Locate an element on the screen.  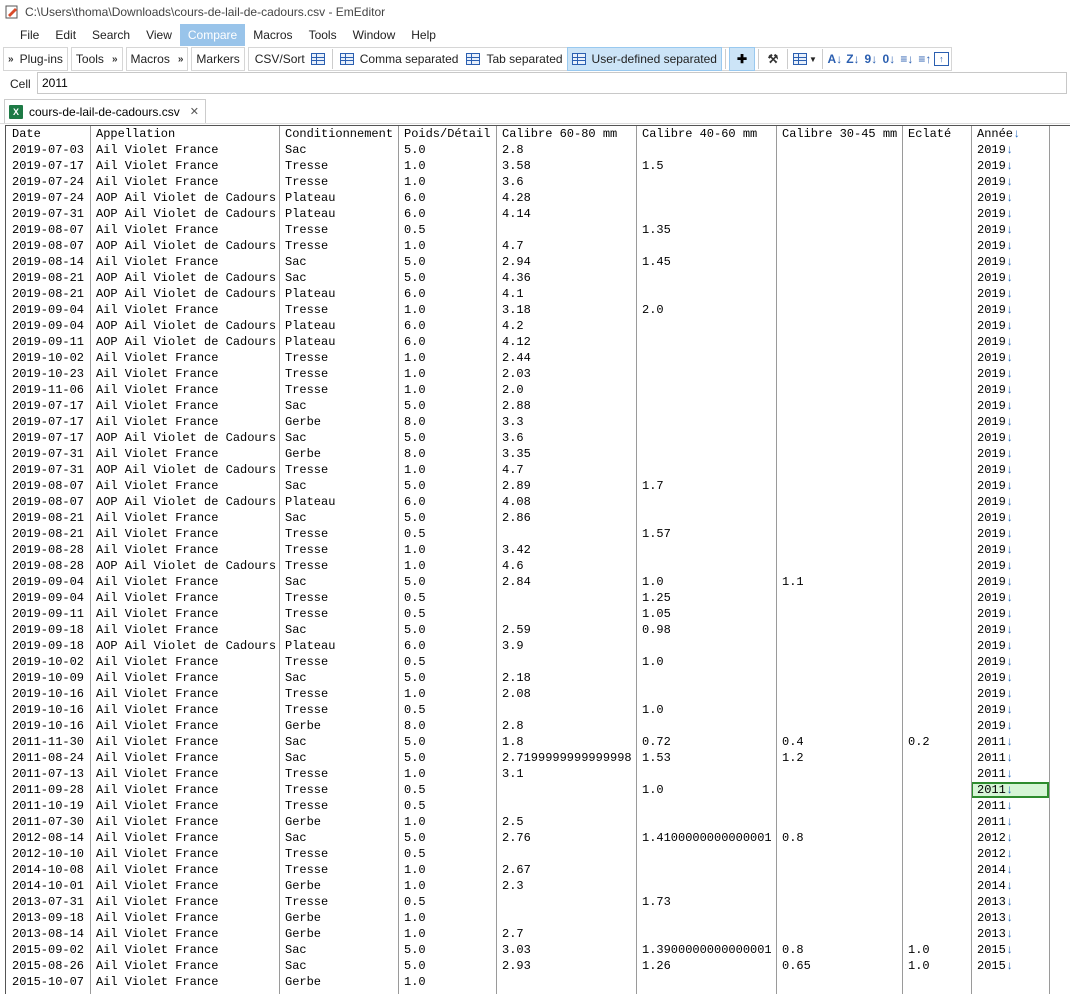
table-cell: 2019-08-21 is located at coordinates (48, 534).